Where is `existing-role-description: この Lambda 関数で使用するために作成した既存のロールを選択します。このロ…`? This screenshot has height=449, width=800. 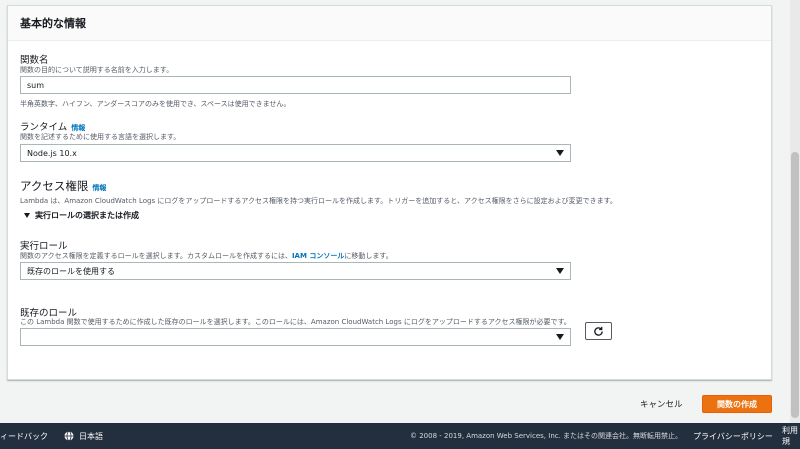 existing-role-description: この Lambda 関数で使用するために作成した既存のロールを選択します。このロ… is located at coordinates (295, 322).